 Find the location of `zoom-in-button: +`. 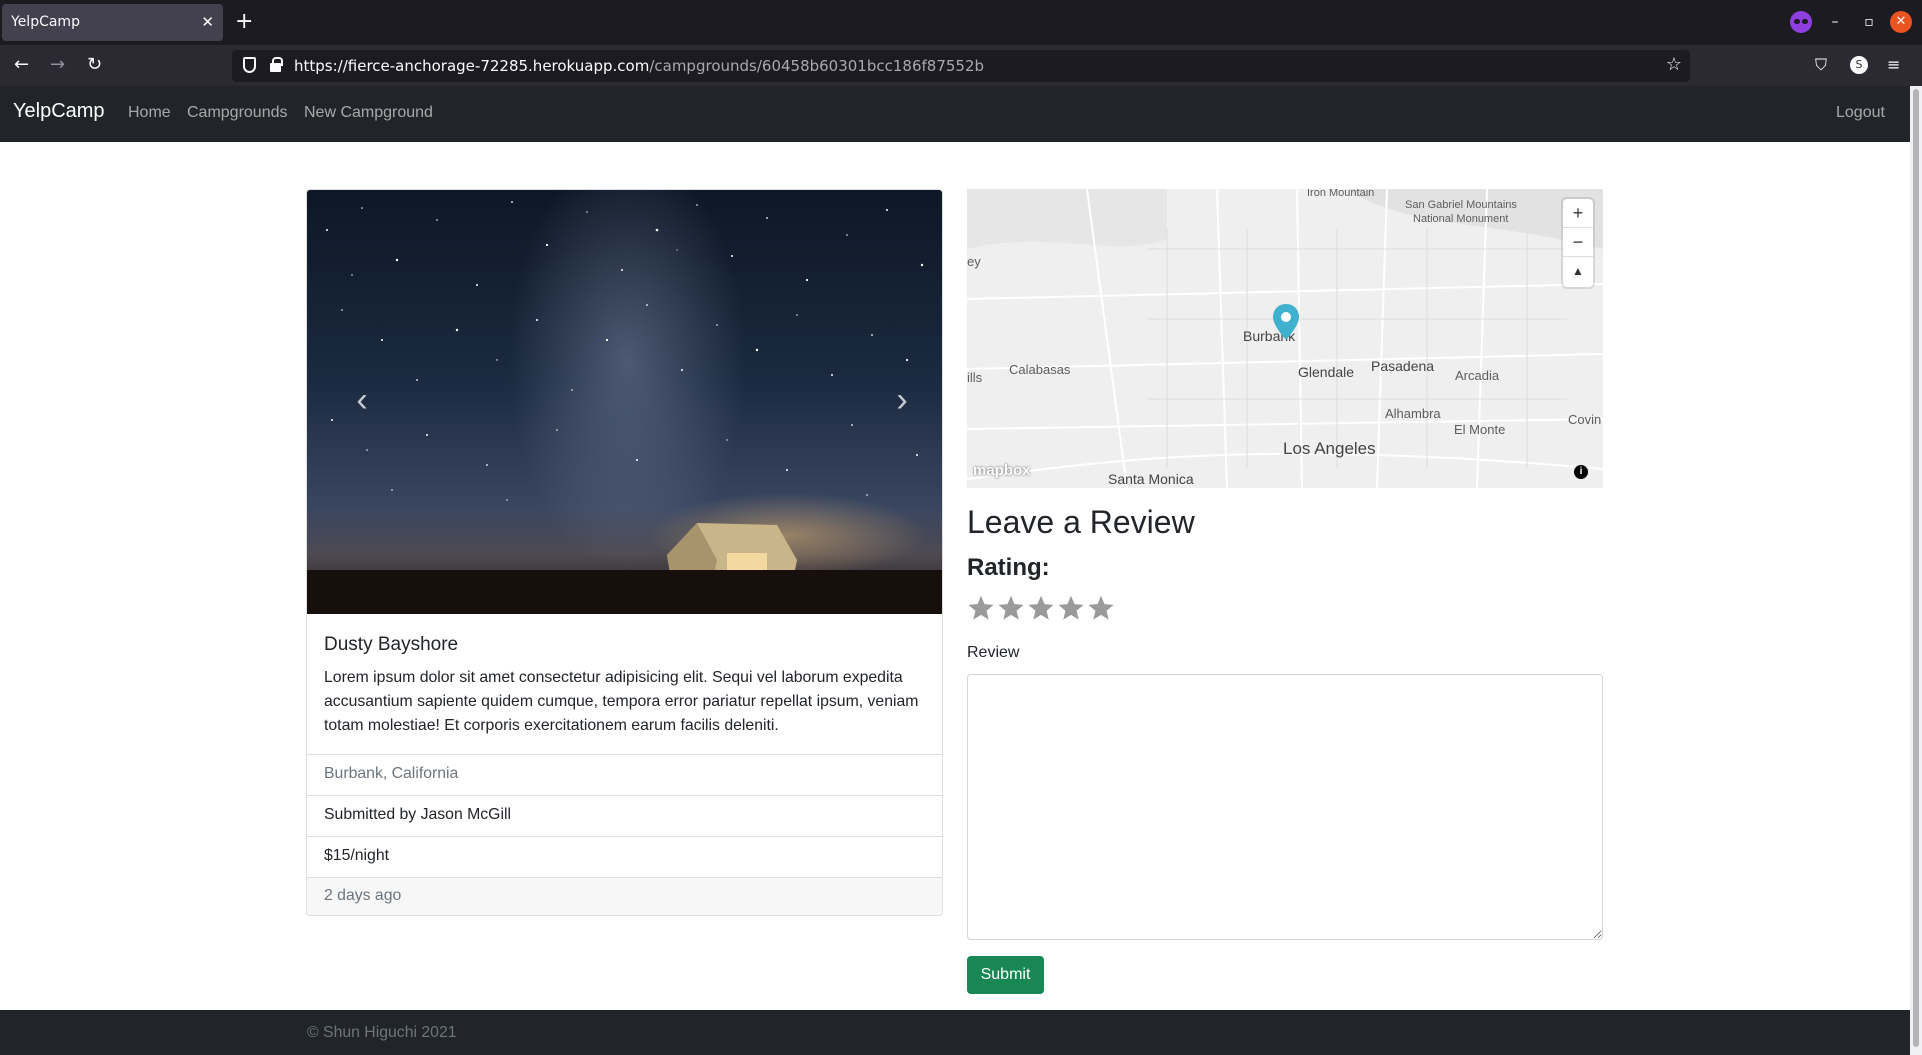

zoom-in-button: + is located at coordinates (1578, 213).